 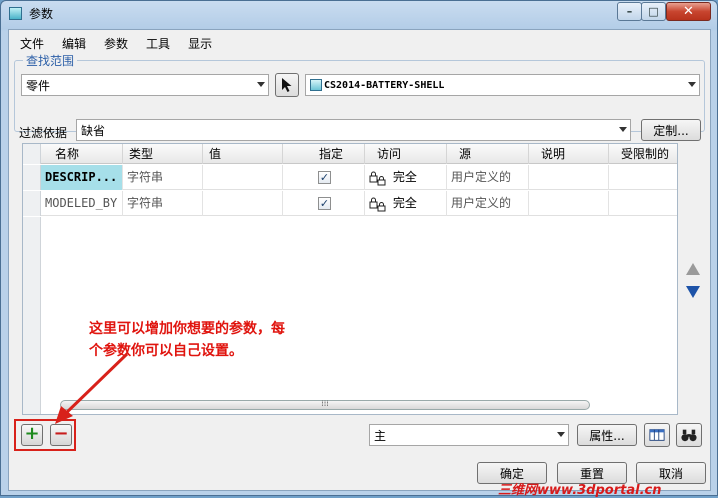 What do you see at coordinates (488, 154) in the screenshot?
I see `col-source: 源` at bounding box center [488, 154].